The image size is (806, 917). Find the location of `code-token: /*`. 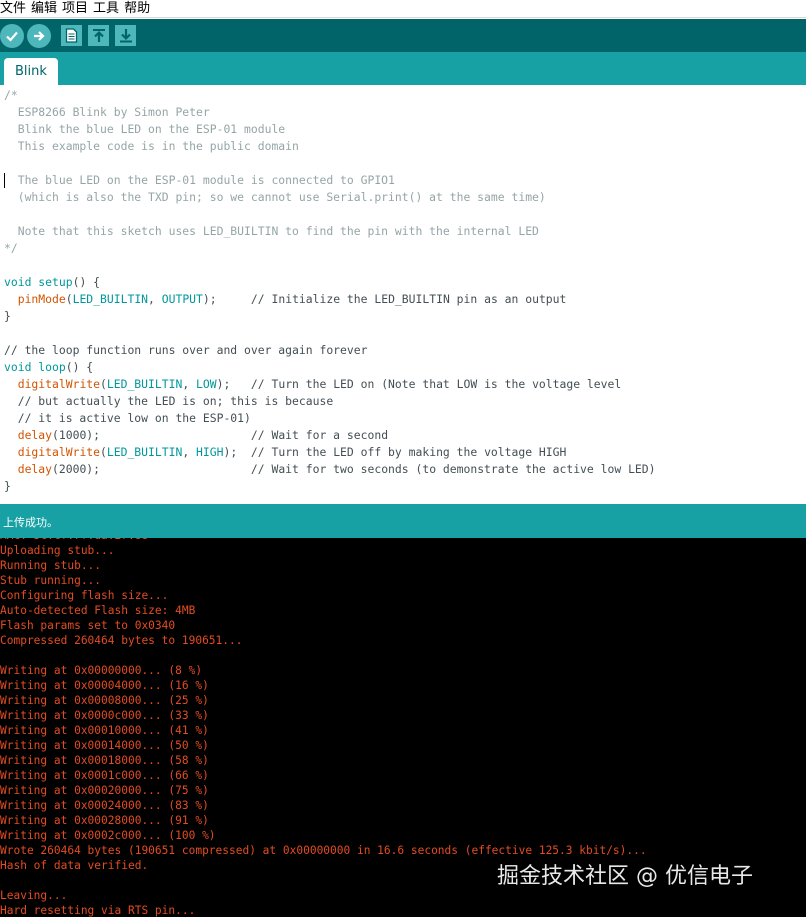

code-token: /* is located at coordinates (11, 95).